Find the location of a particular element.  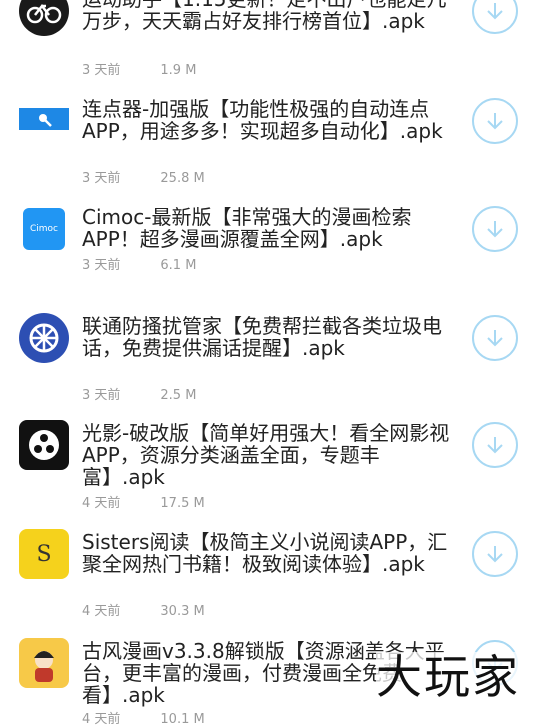

item-size: 1.9 M is located at coordinates (178, 70).